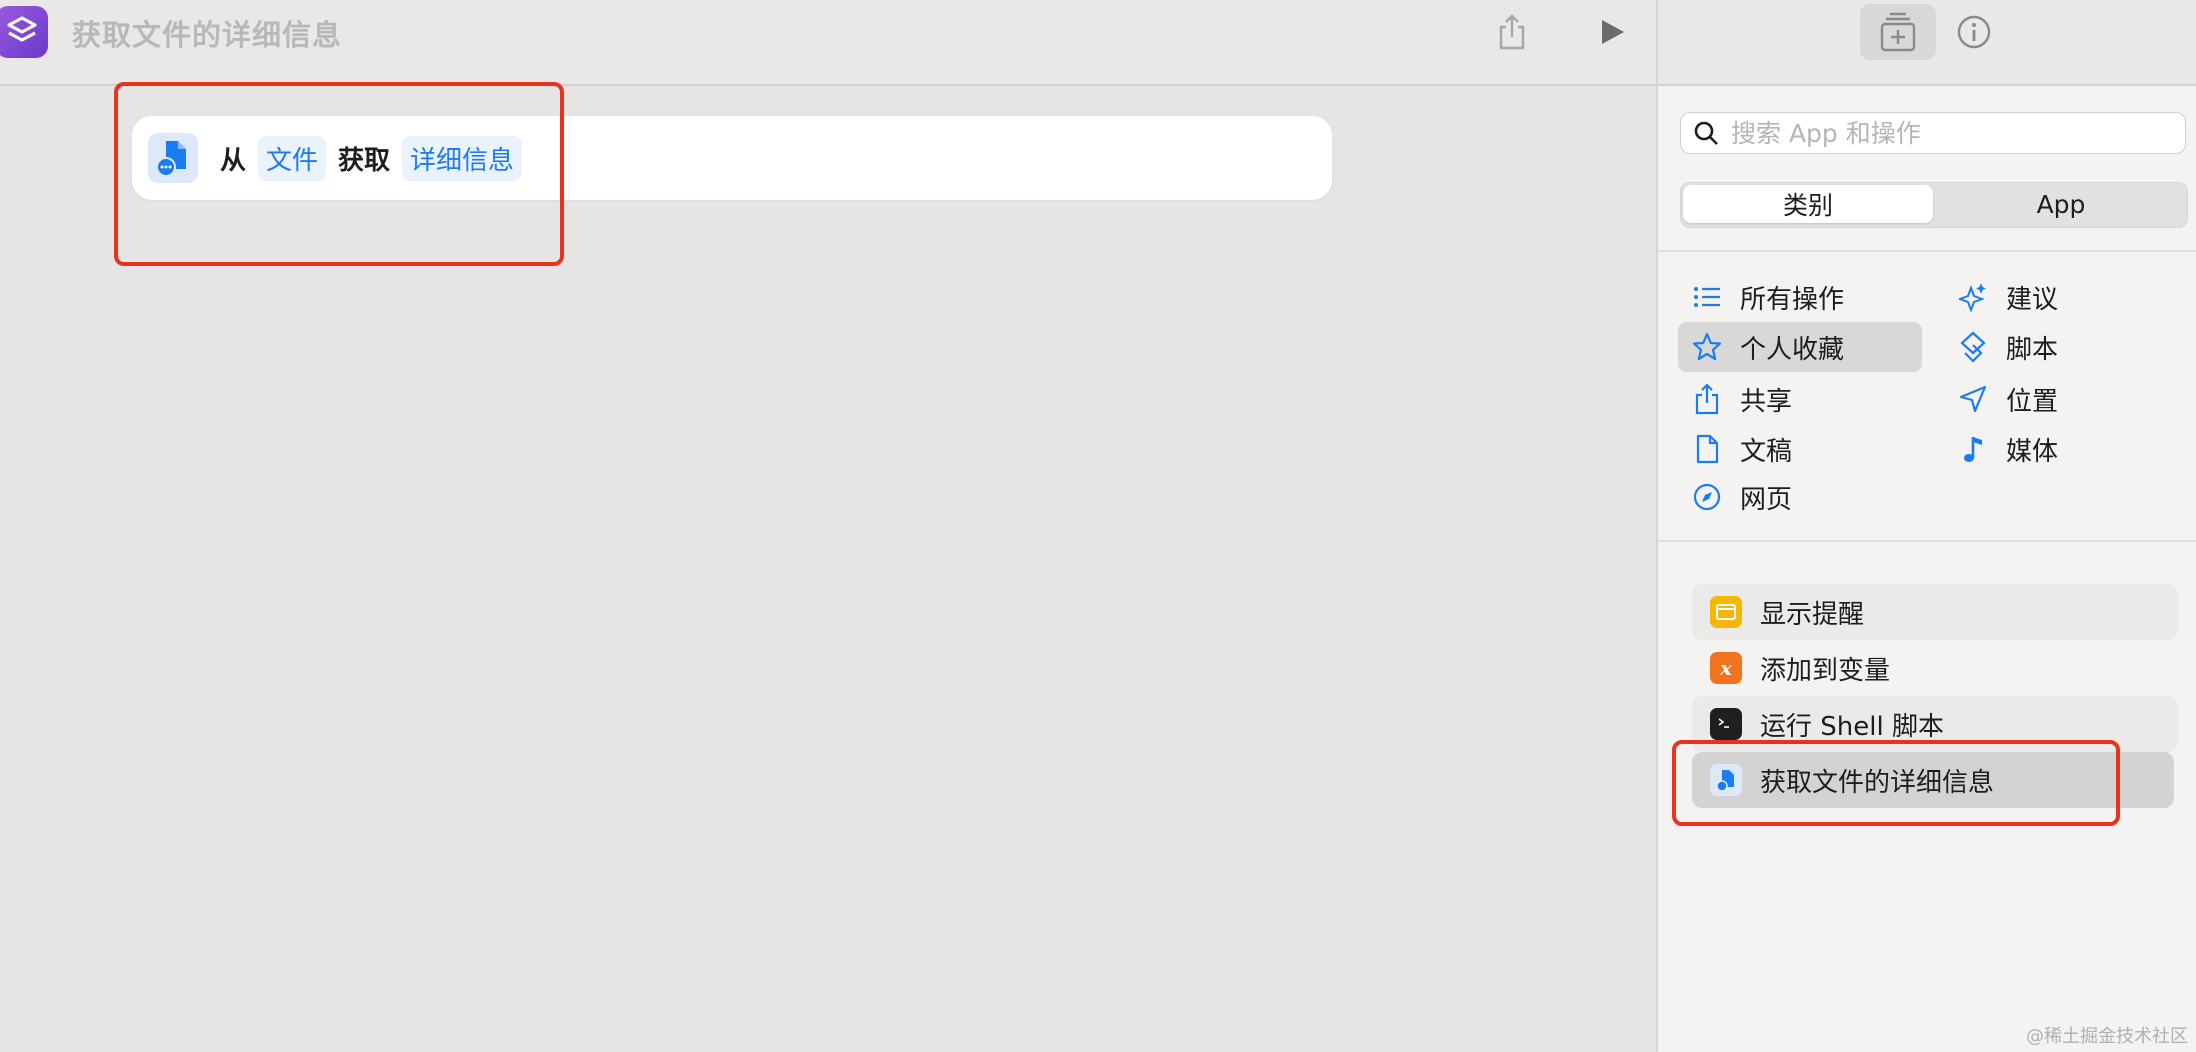  I want to click on run-button, so click(1612, 32).